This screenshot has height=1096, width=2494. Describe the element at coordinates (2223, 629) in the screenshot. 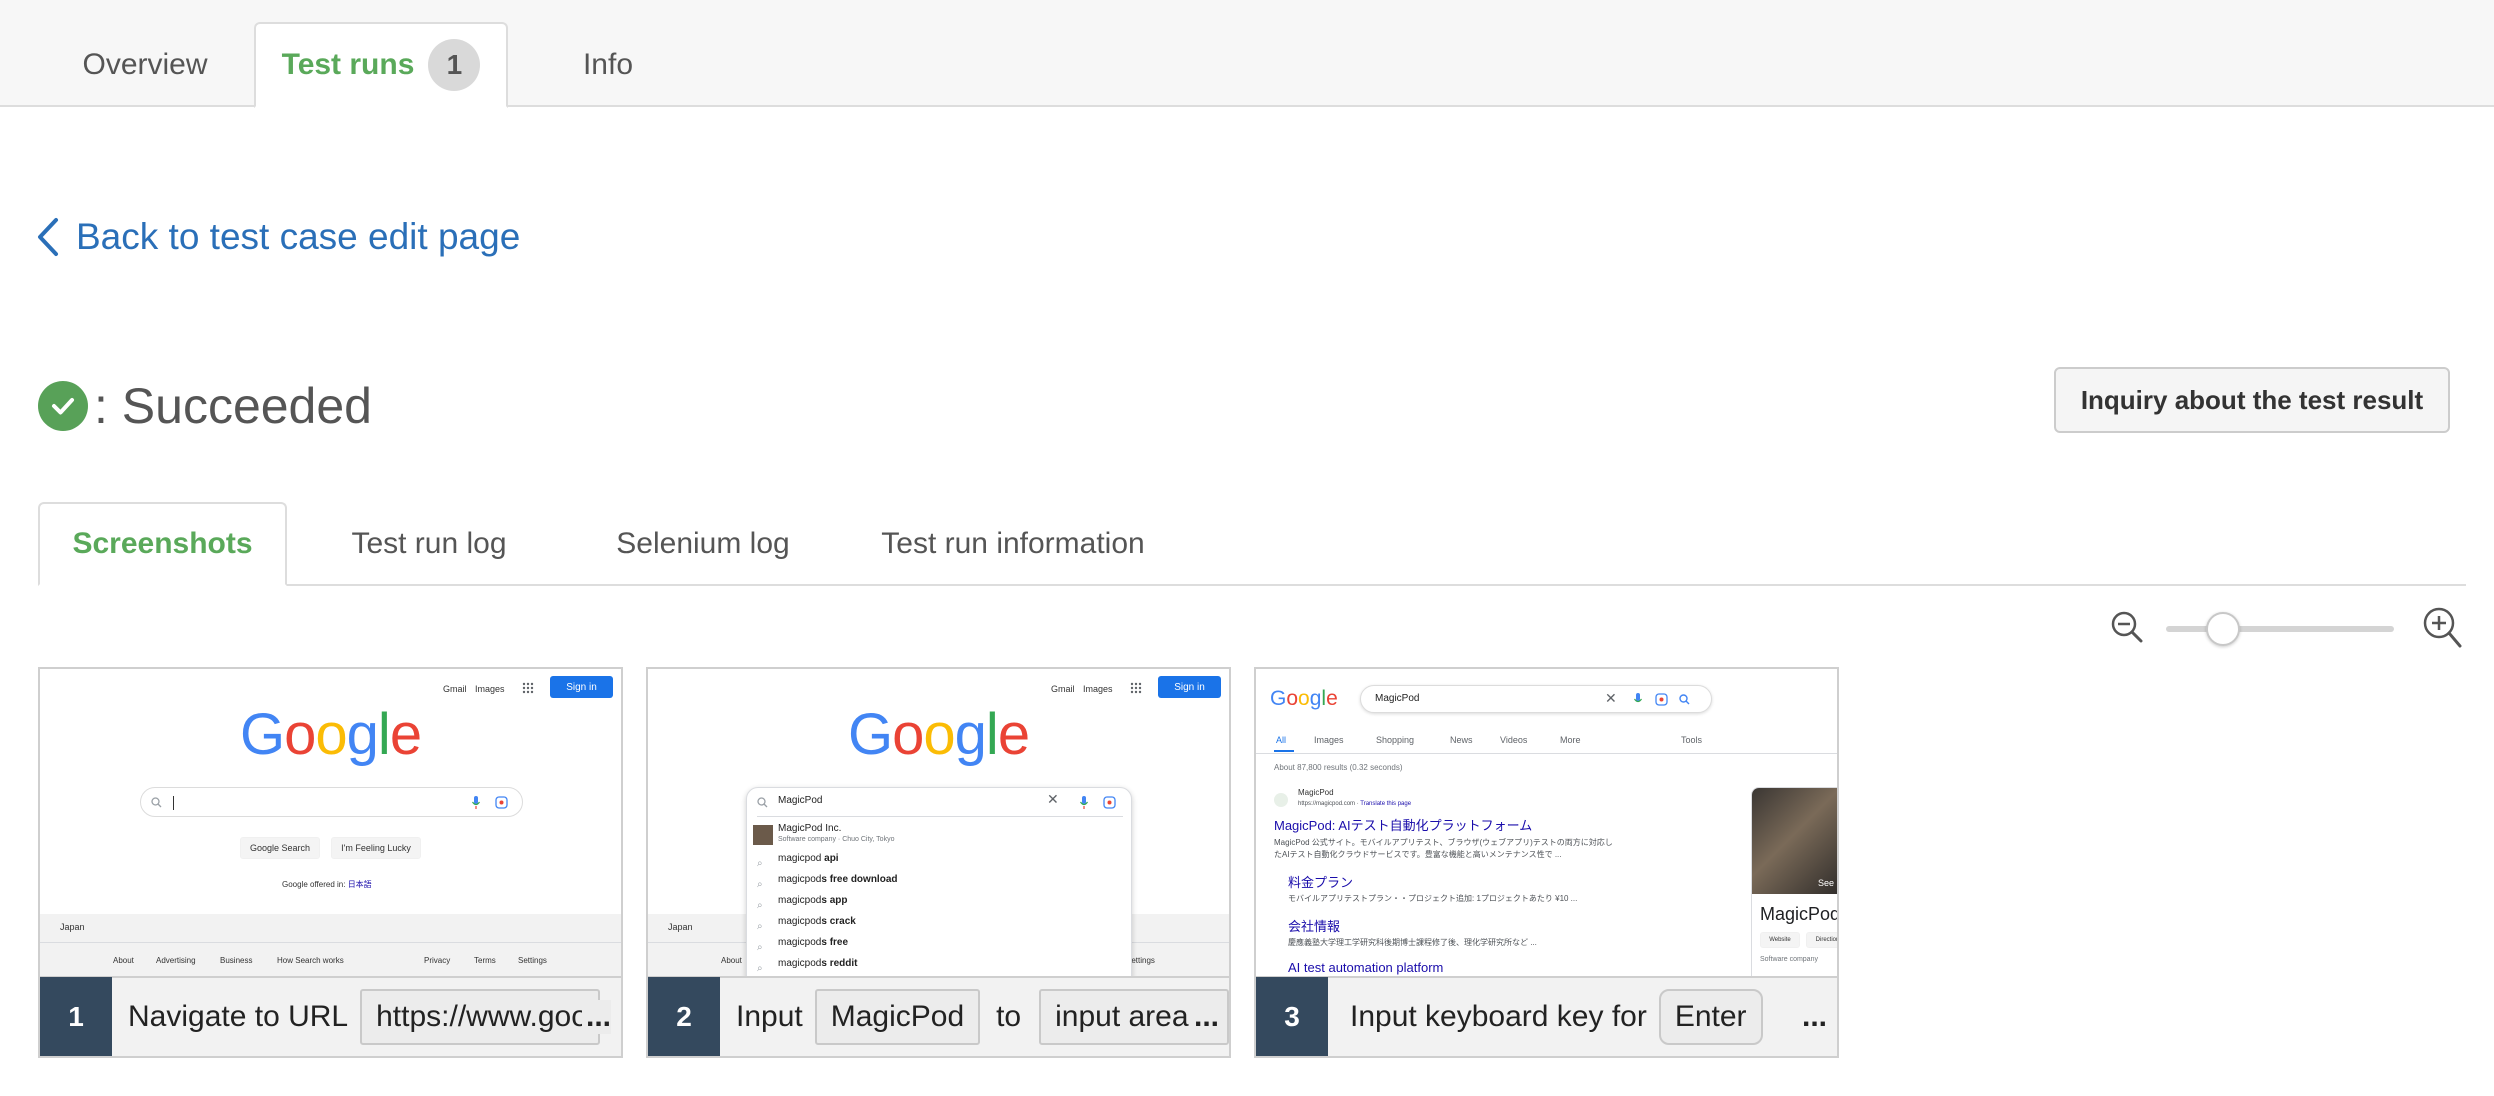

I see `zoom-slider-thumb` at that location.